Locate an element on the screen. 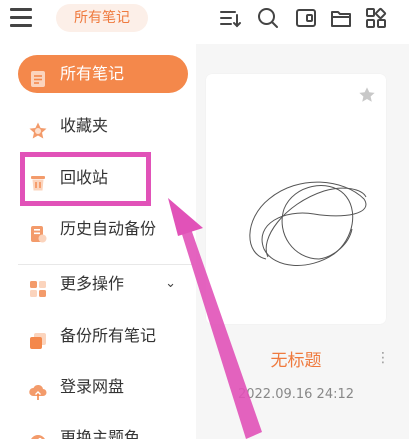  handwriting-sketch is located at coordinates (308, 223).